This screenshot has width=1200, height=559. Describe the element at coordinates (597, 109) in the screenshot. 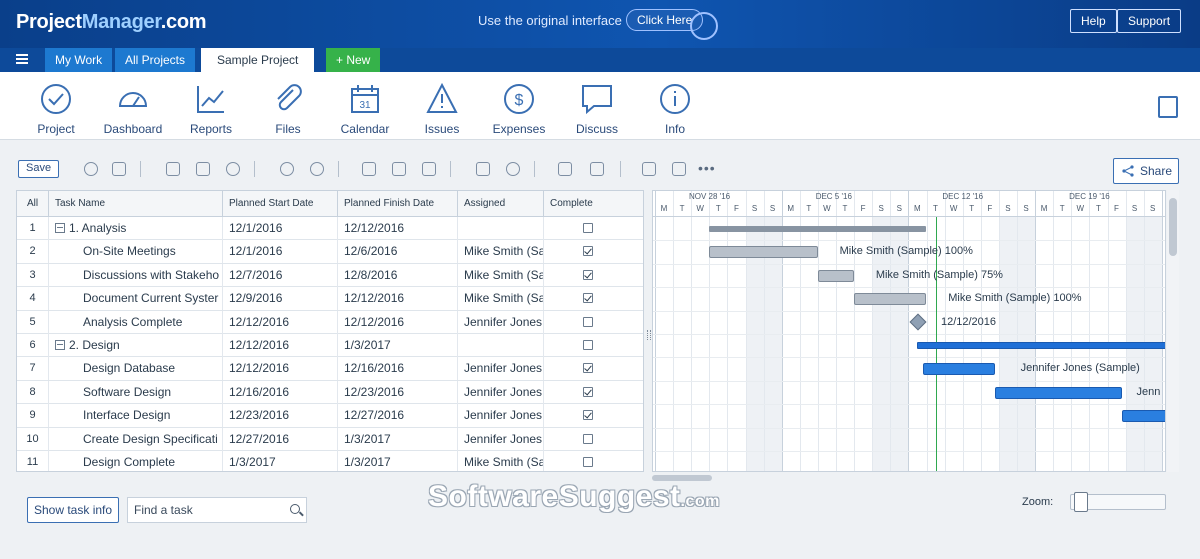

I see `nav-discuss: Discuss` at that location.